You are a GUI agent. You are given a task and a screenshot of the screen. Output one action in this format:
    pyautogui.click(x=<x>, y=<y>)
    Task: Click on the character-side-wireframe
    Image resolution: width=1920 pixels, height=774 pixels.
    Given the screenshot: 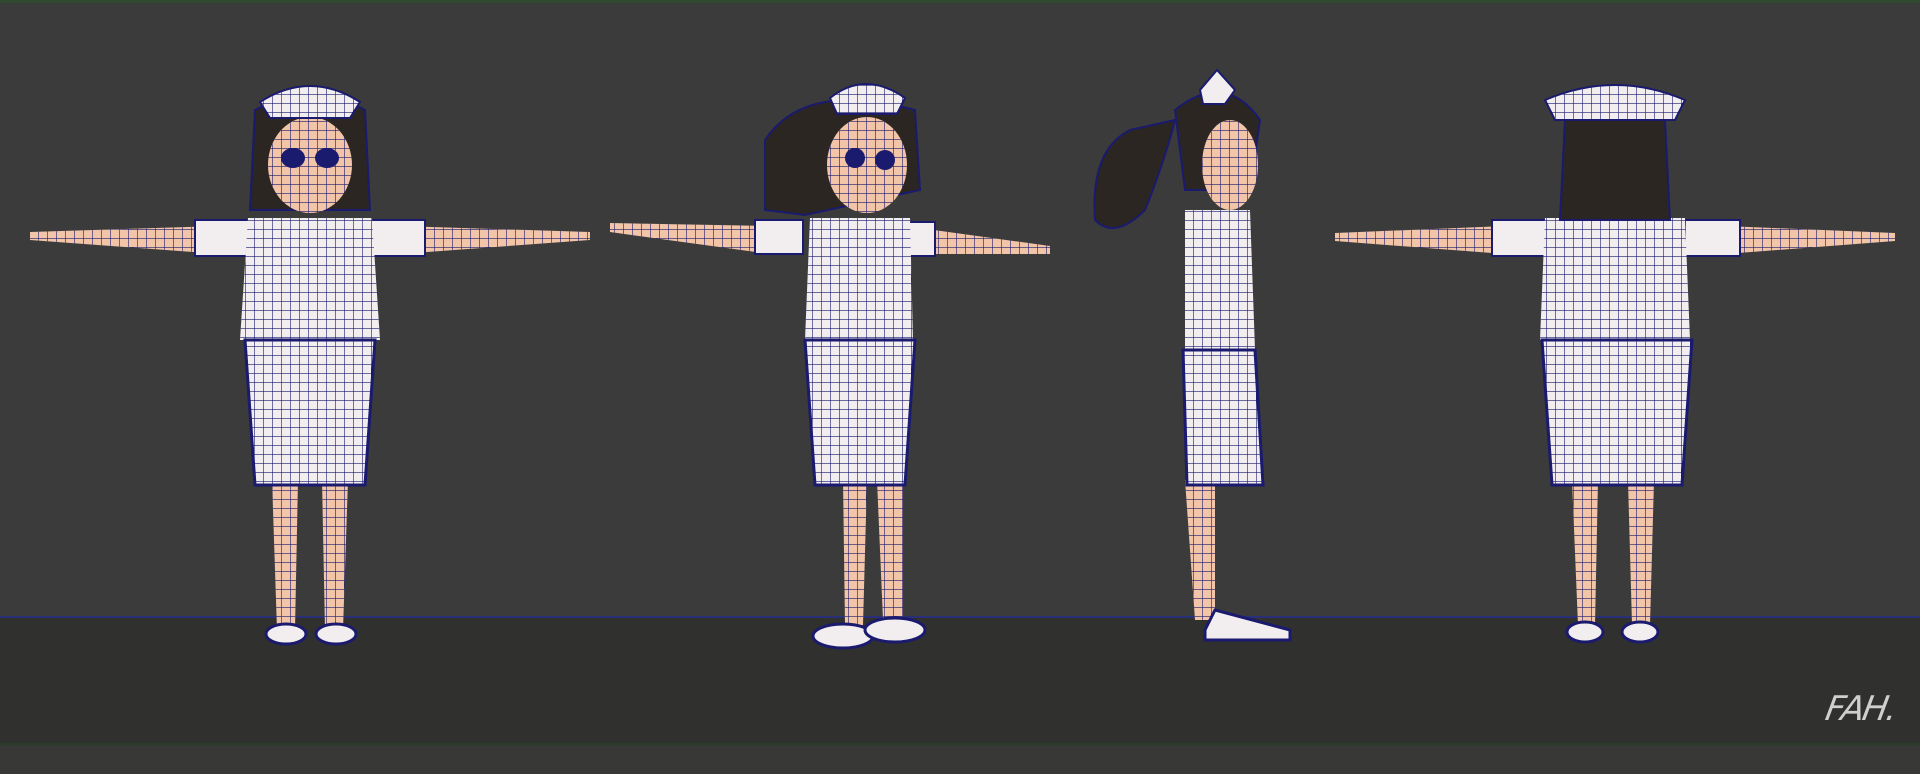 What is the action you would take?
    pyautogui.click(x=1192, y=355)
    